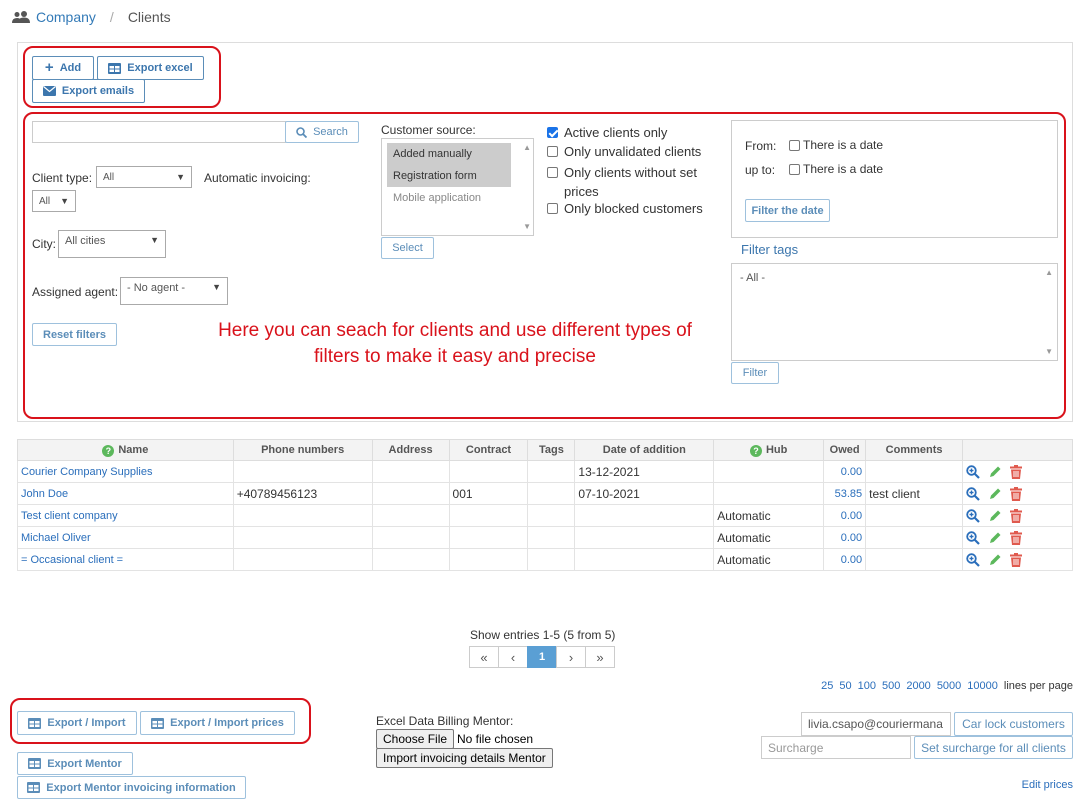 This screenshot has height=809, width=1087. Describe the element at coordinates (131, 787) in the screenshot. I see `export-mentor-invoicing-button: Export Mentor invoicing information` at that location.